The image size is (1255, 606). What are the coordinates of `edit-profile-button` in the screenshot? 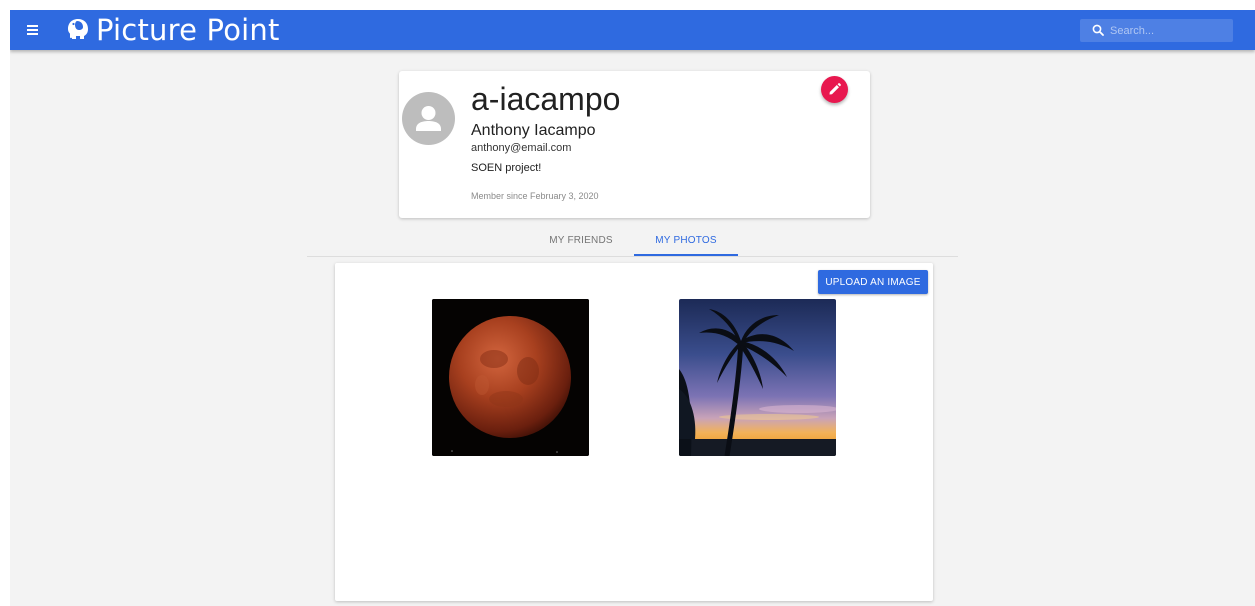 It's located at (834, 89).